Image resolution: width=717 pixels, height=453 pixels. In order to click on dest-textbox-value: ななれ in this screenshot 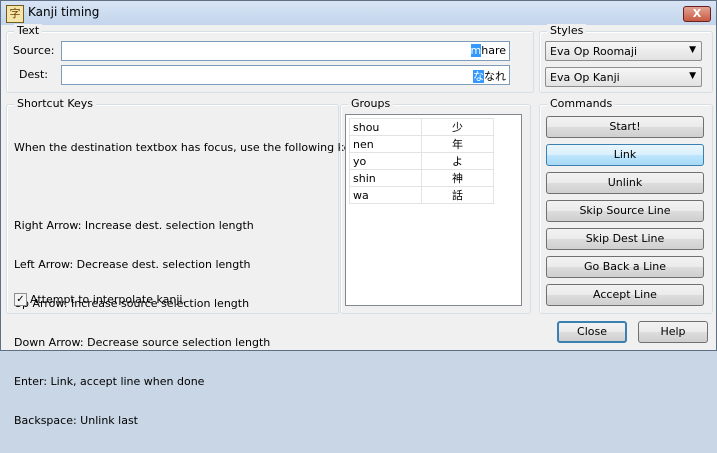, I will do `click(489, 76)`.